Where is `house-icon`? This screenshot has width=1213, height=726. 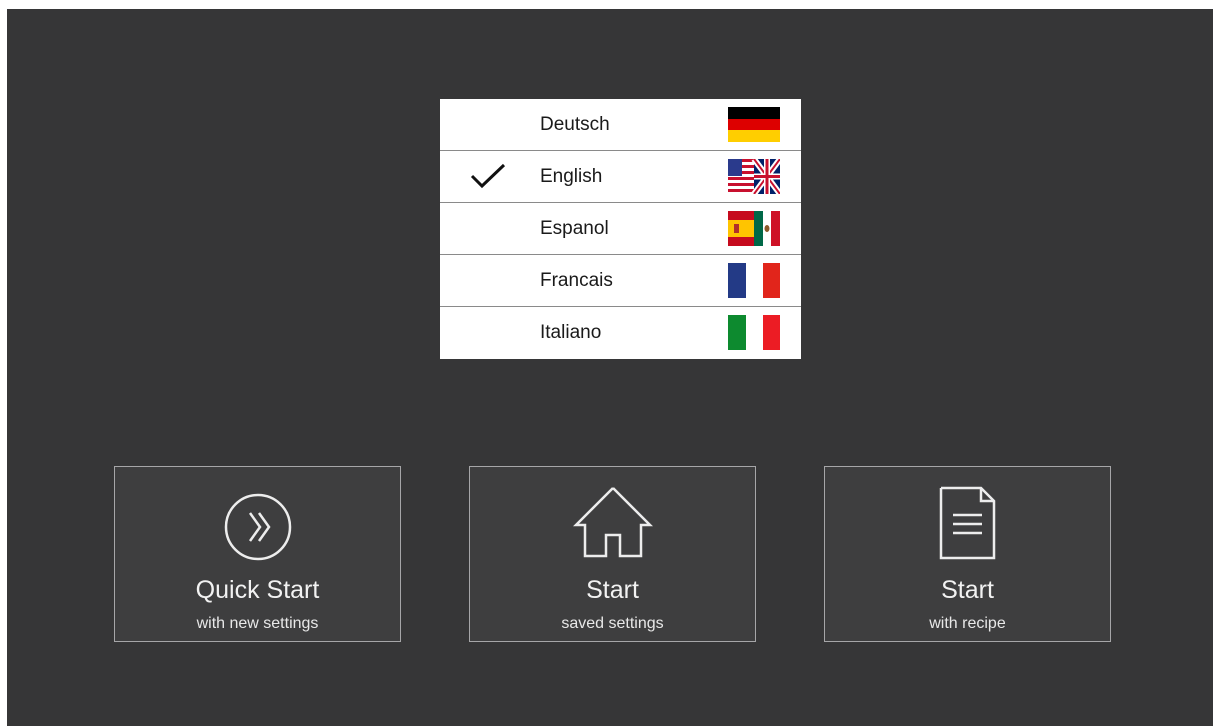
house-icon is located at coordinates (612, 522).